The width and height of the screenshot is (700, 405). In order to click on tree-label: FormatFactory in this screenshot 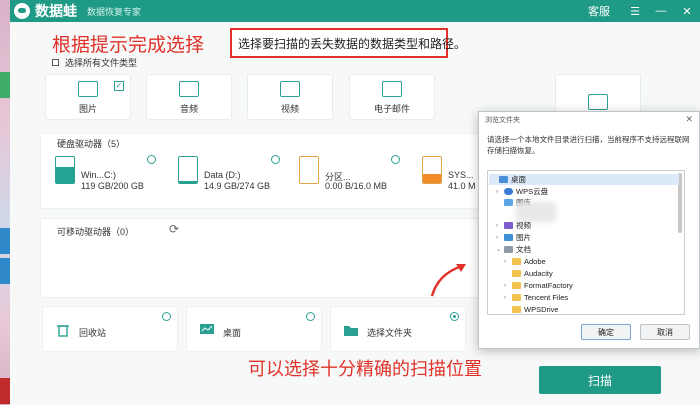, I will do `click(548, 285)`.